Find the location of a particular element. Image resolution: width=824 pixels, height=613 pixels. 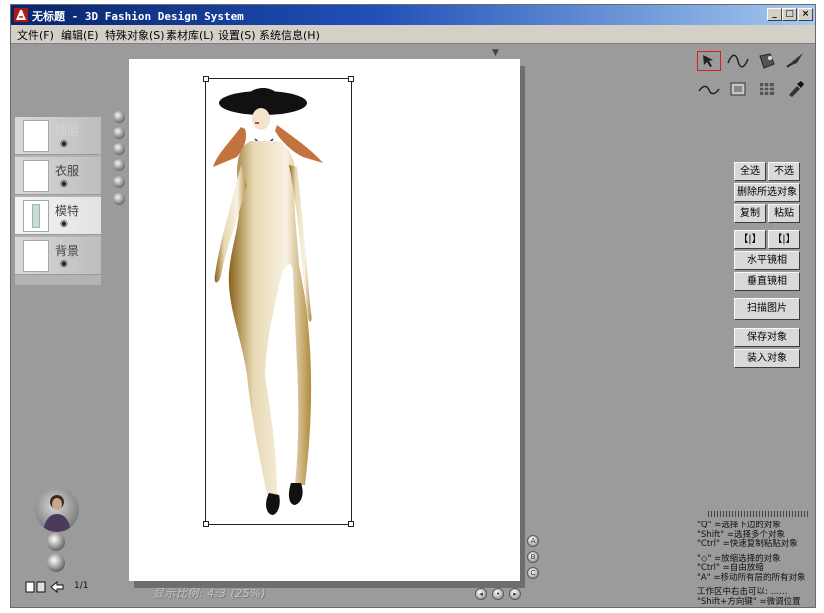

nav-dot-a: A is located at coordinates (533, 541).